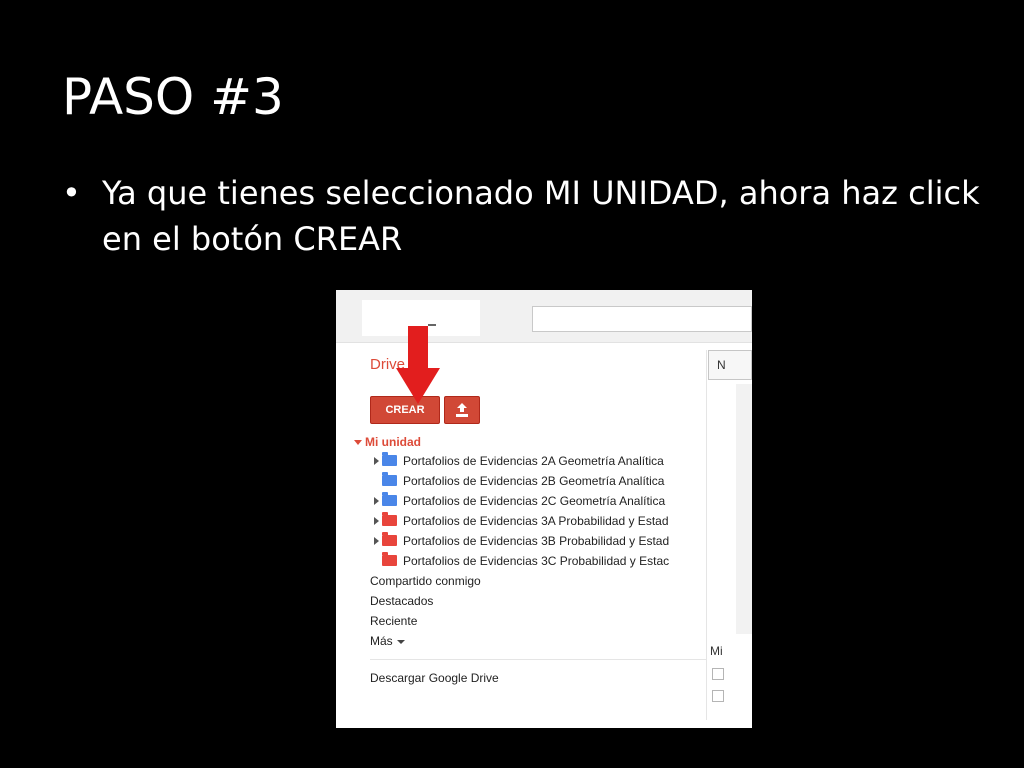 Image resolution: width=1024 pixels, height=768 pixels. What do you see at coordinates (538, 659) in the screenshot?
I see `divider` at bounding box center [538, 659].